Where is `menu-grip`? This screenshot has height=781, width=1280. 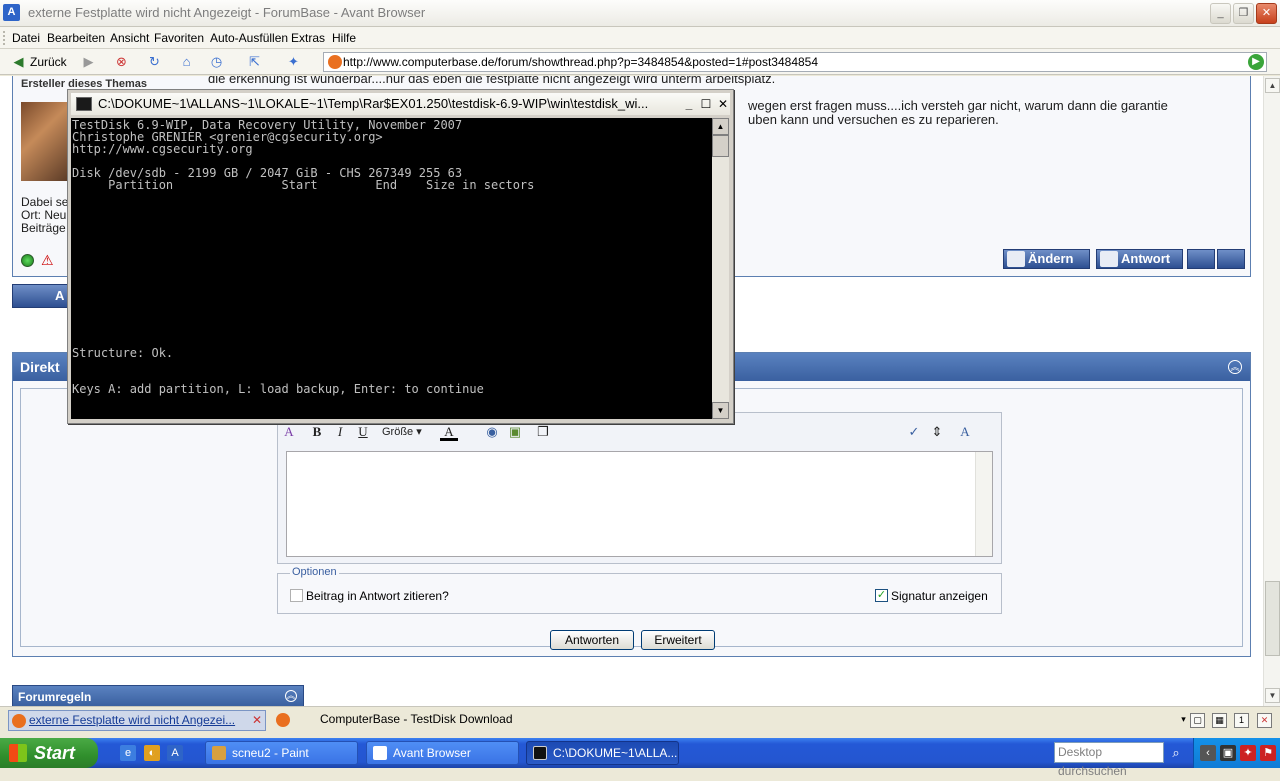 menu-grip is located at coordinates (4, 38).